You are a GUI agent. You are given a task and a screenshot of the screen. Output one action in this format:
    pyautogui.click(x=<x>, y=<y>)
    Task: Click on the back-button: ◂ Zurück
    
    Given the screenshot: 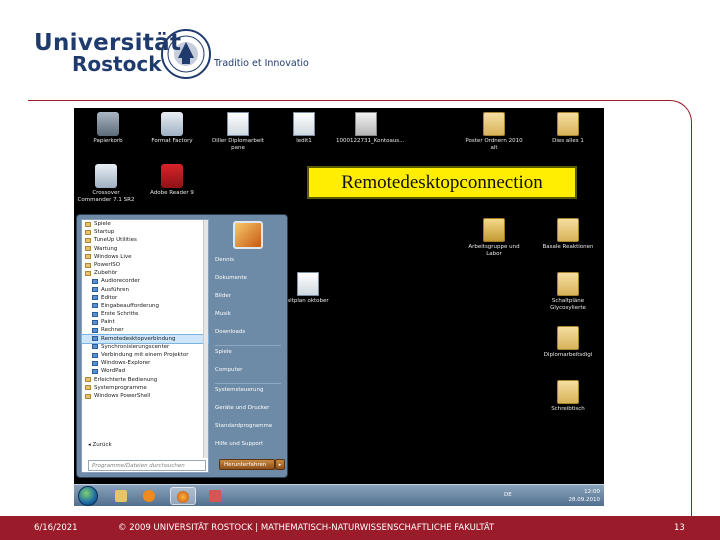 What is the action you would take?
    pyautogui.click(x=100, y=445)
    